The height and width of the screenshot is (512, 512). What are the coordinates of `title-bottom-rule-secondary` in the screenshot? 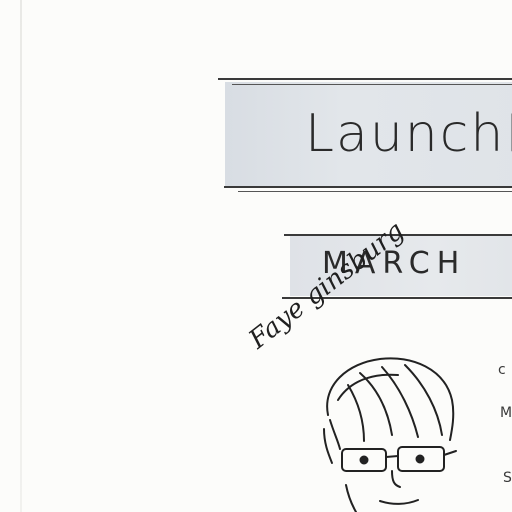 It's located at (375, 191).